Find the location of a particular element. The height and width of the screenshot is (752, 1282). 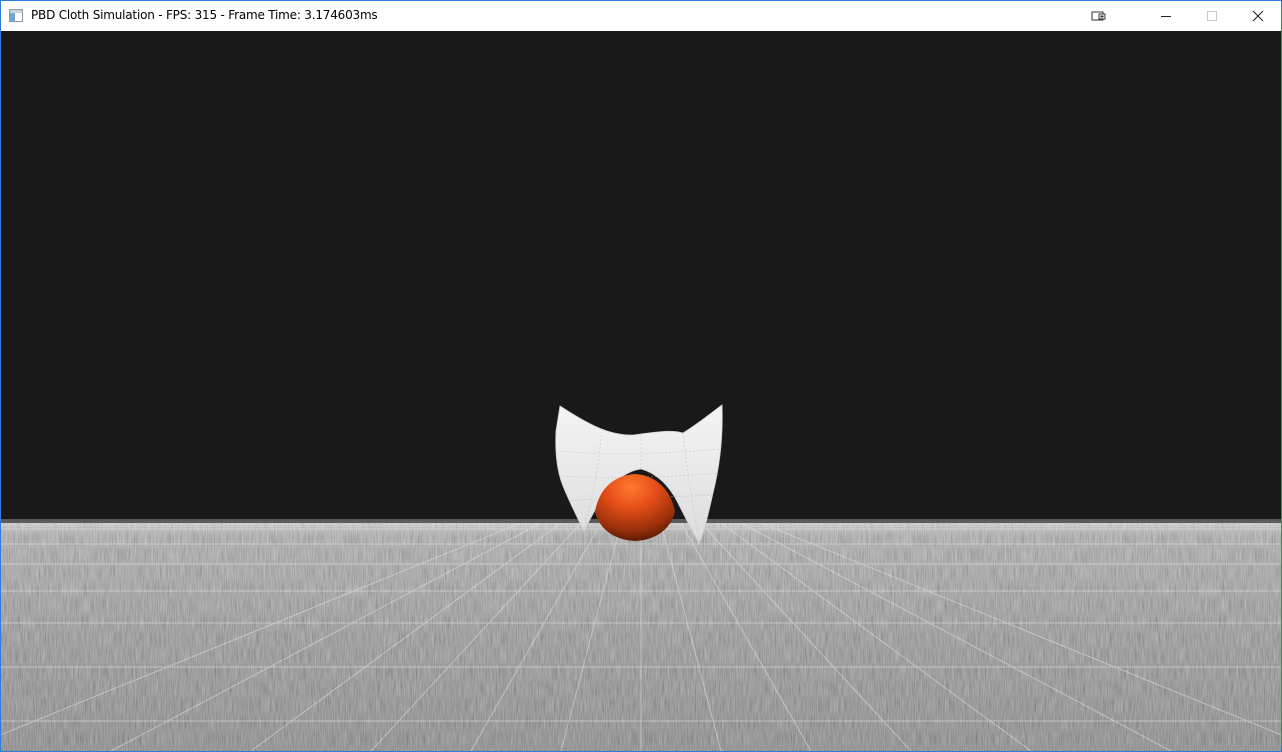

close-icon is located at coordinates (1258, 16).